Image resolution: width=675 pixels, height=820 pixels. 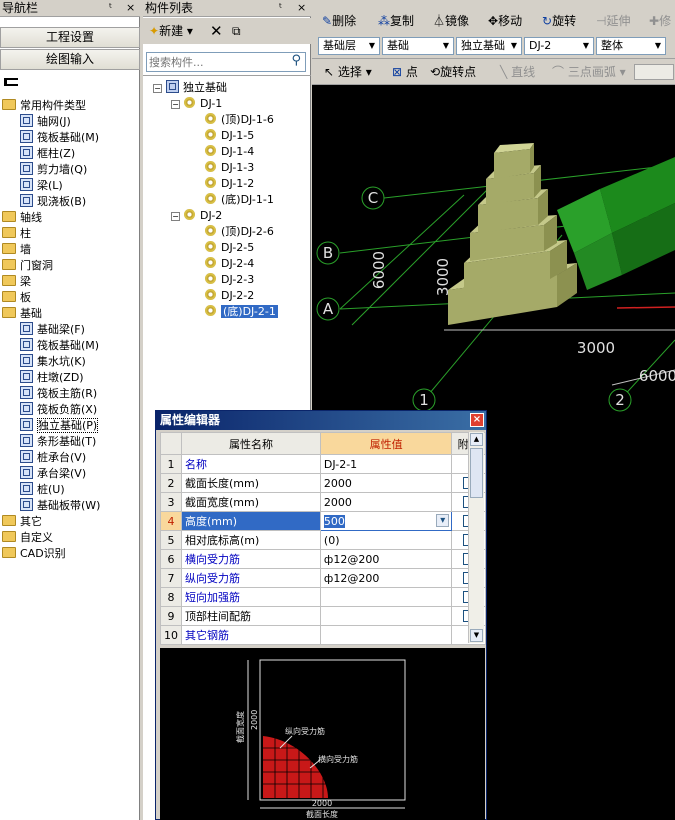 I want to click on property-row: 4 高度(mm) 500 ▾, so click(x=323, y=521).